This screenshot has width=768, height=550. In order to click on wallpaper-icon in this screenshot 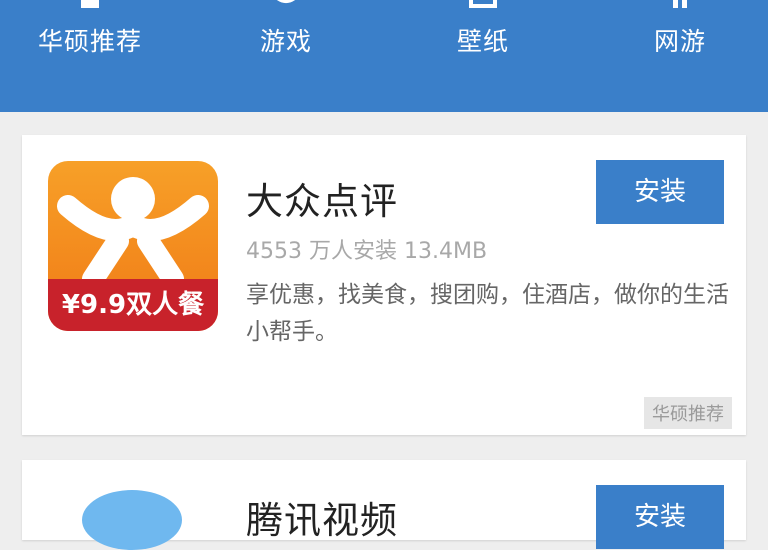, I will do `click(483, 4)`.